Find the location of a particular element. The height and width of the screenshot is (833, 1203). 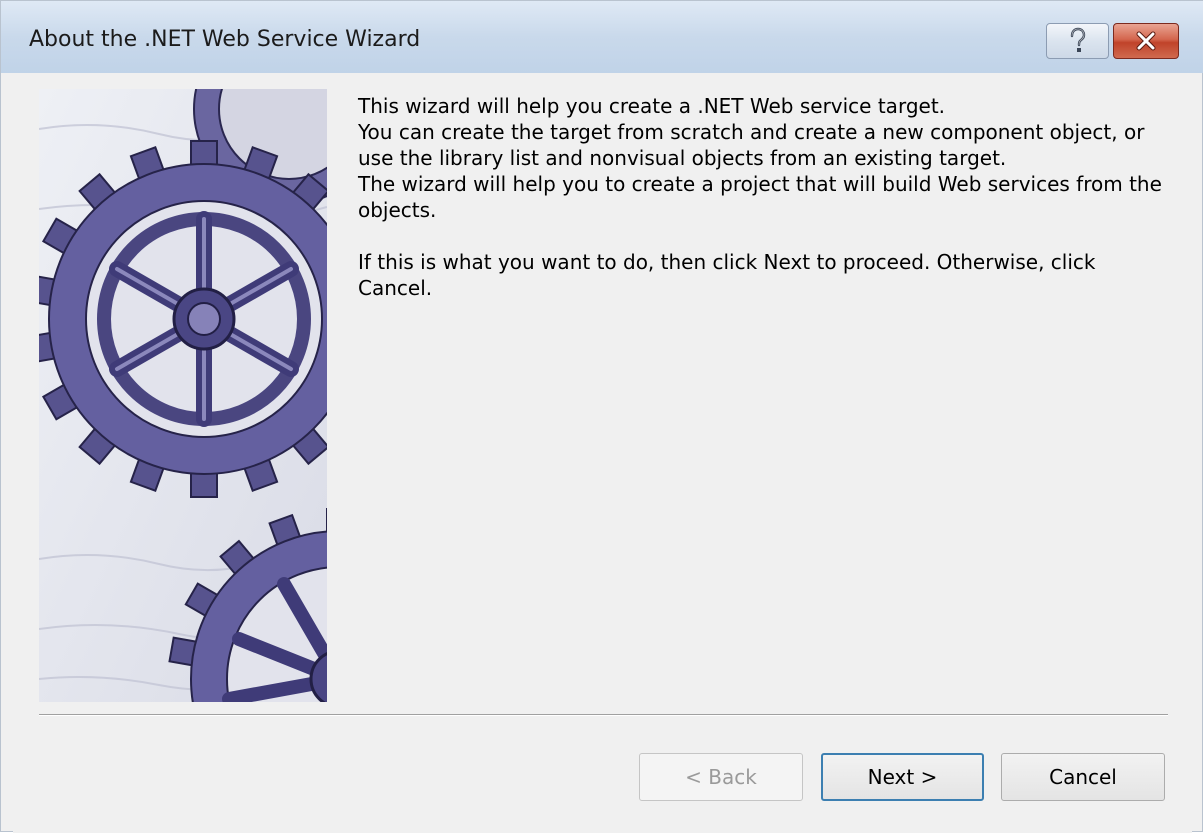

cancel-button: Cancel is located at coordinates (1083, 777).